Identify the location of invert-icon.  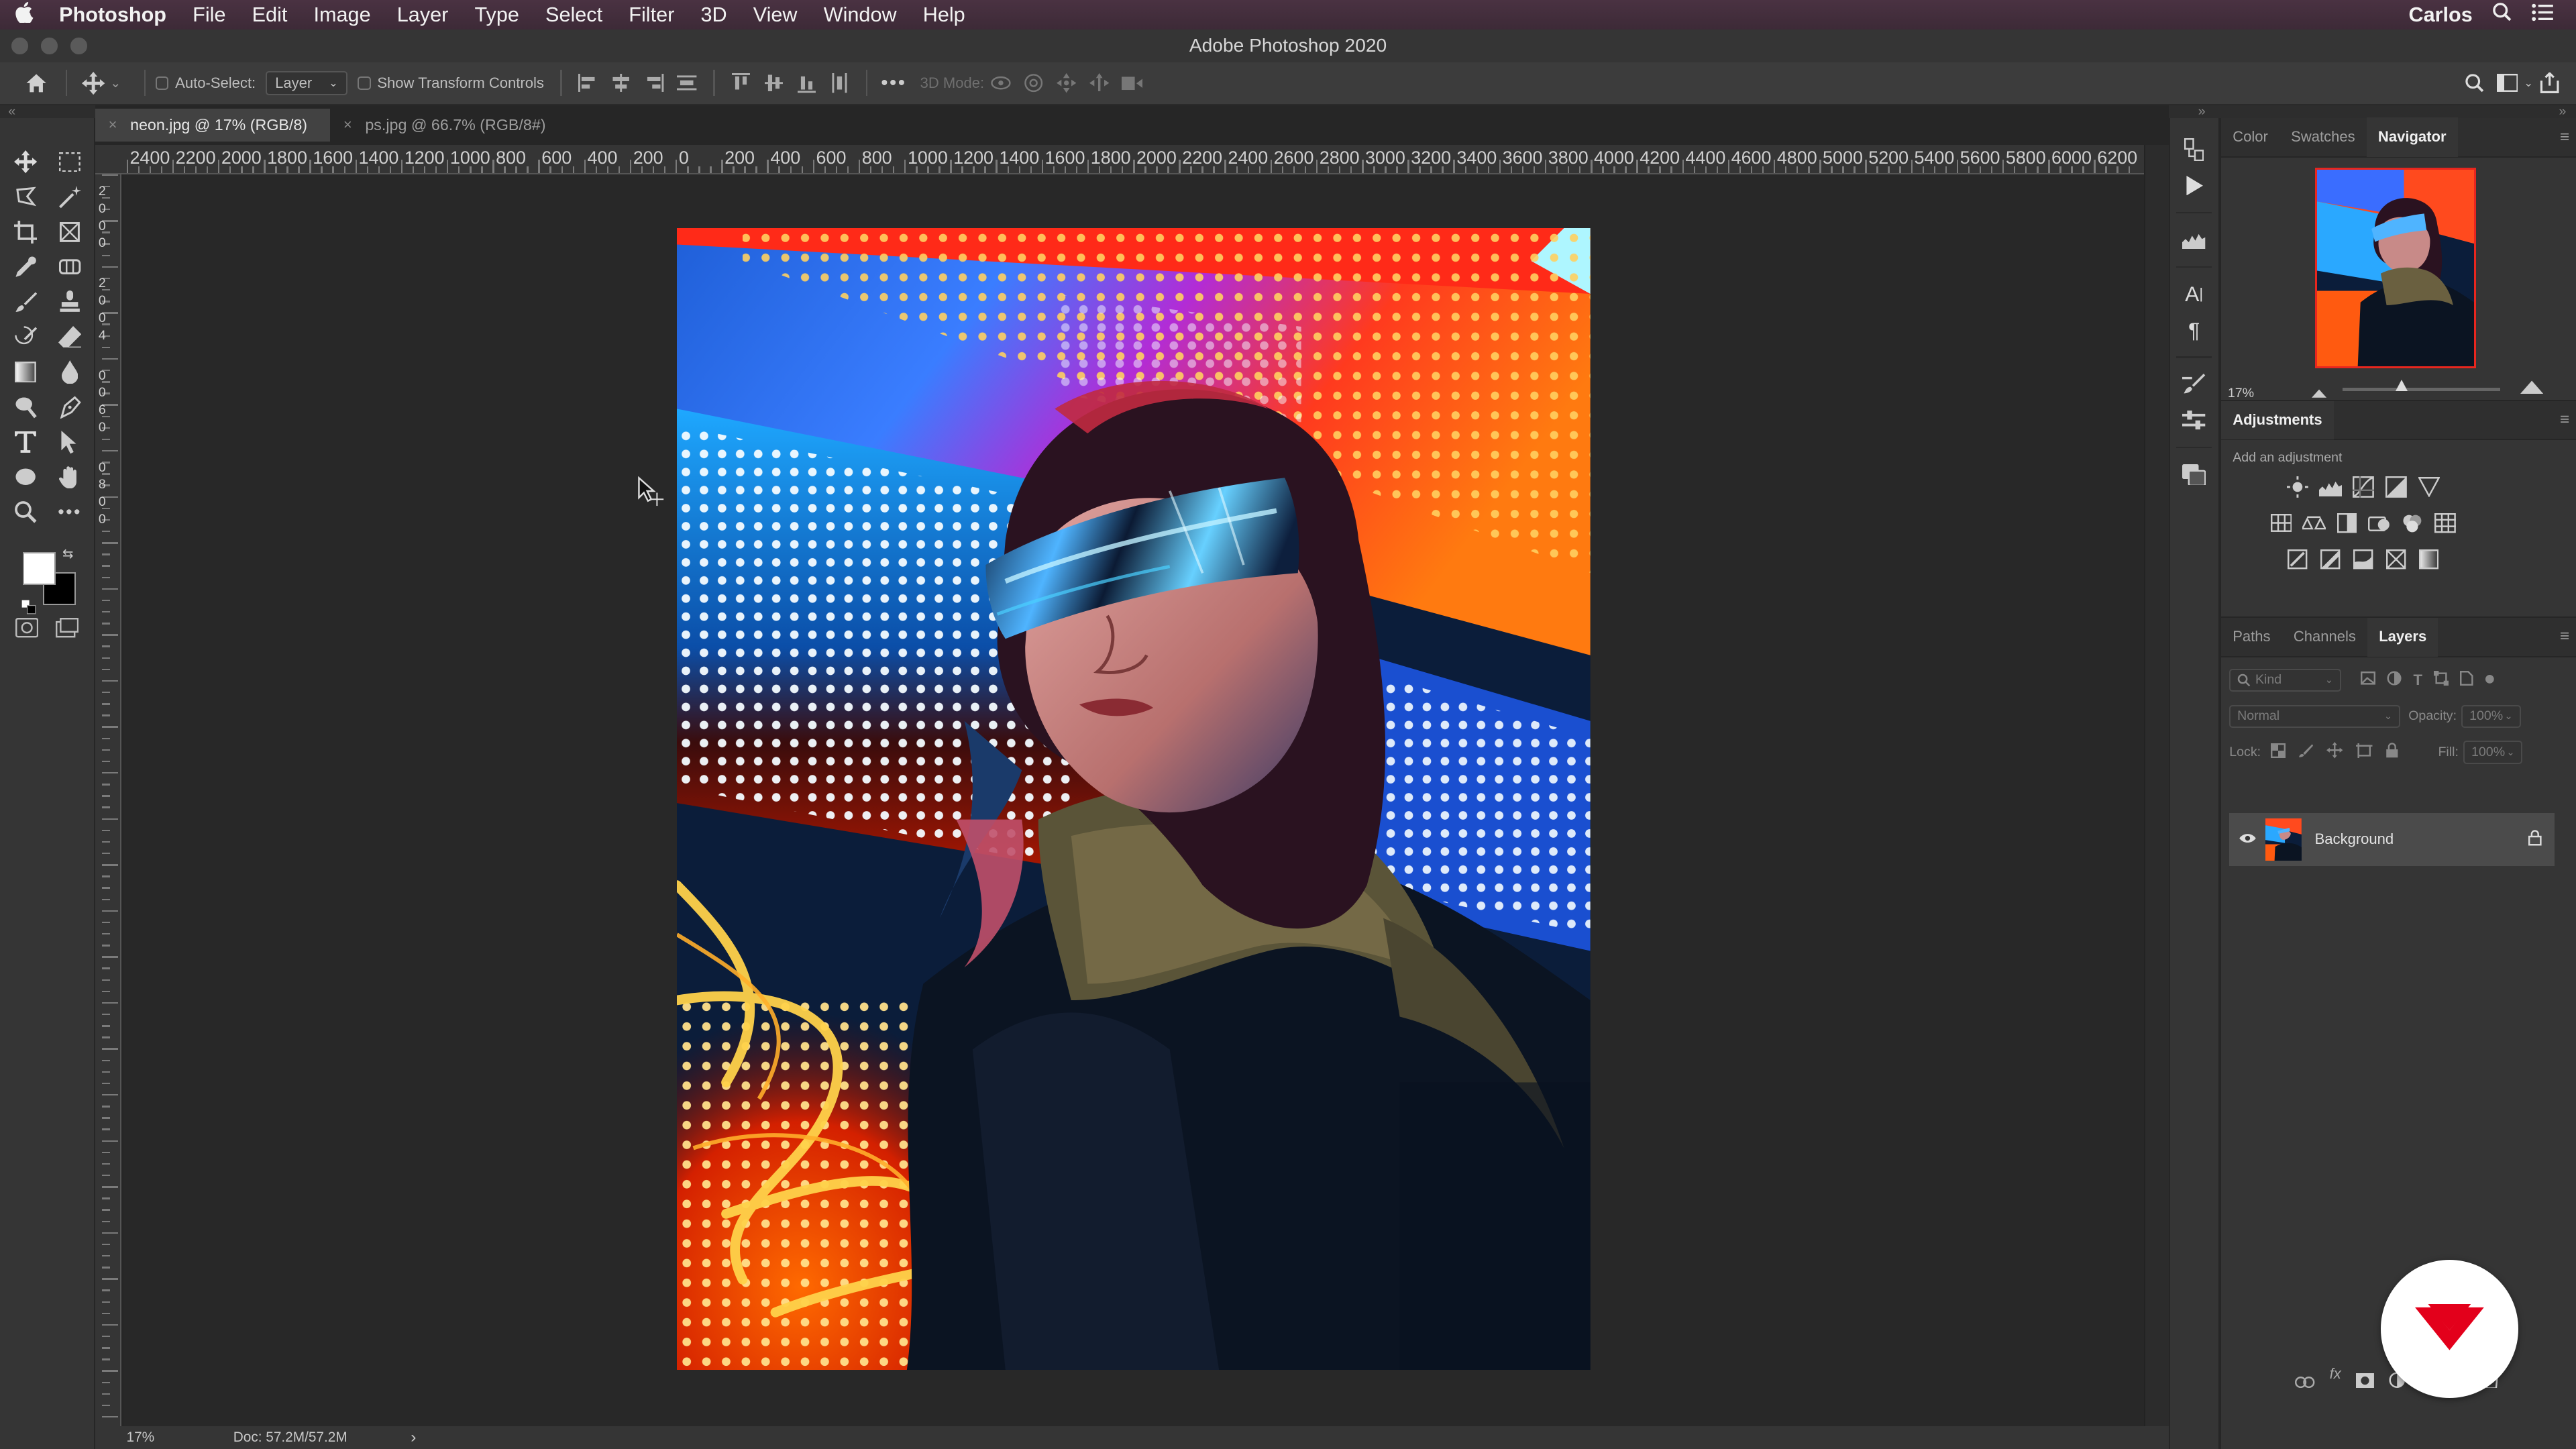
(2298, 559).